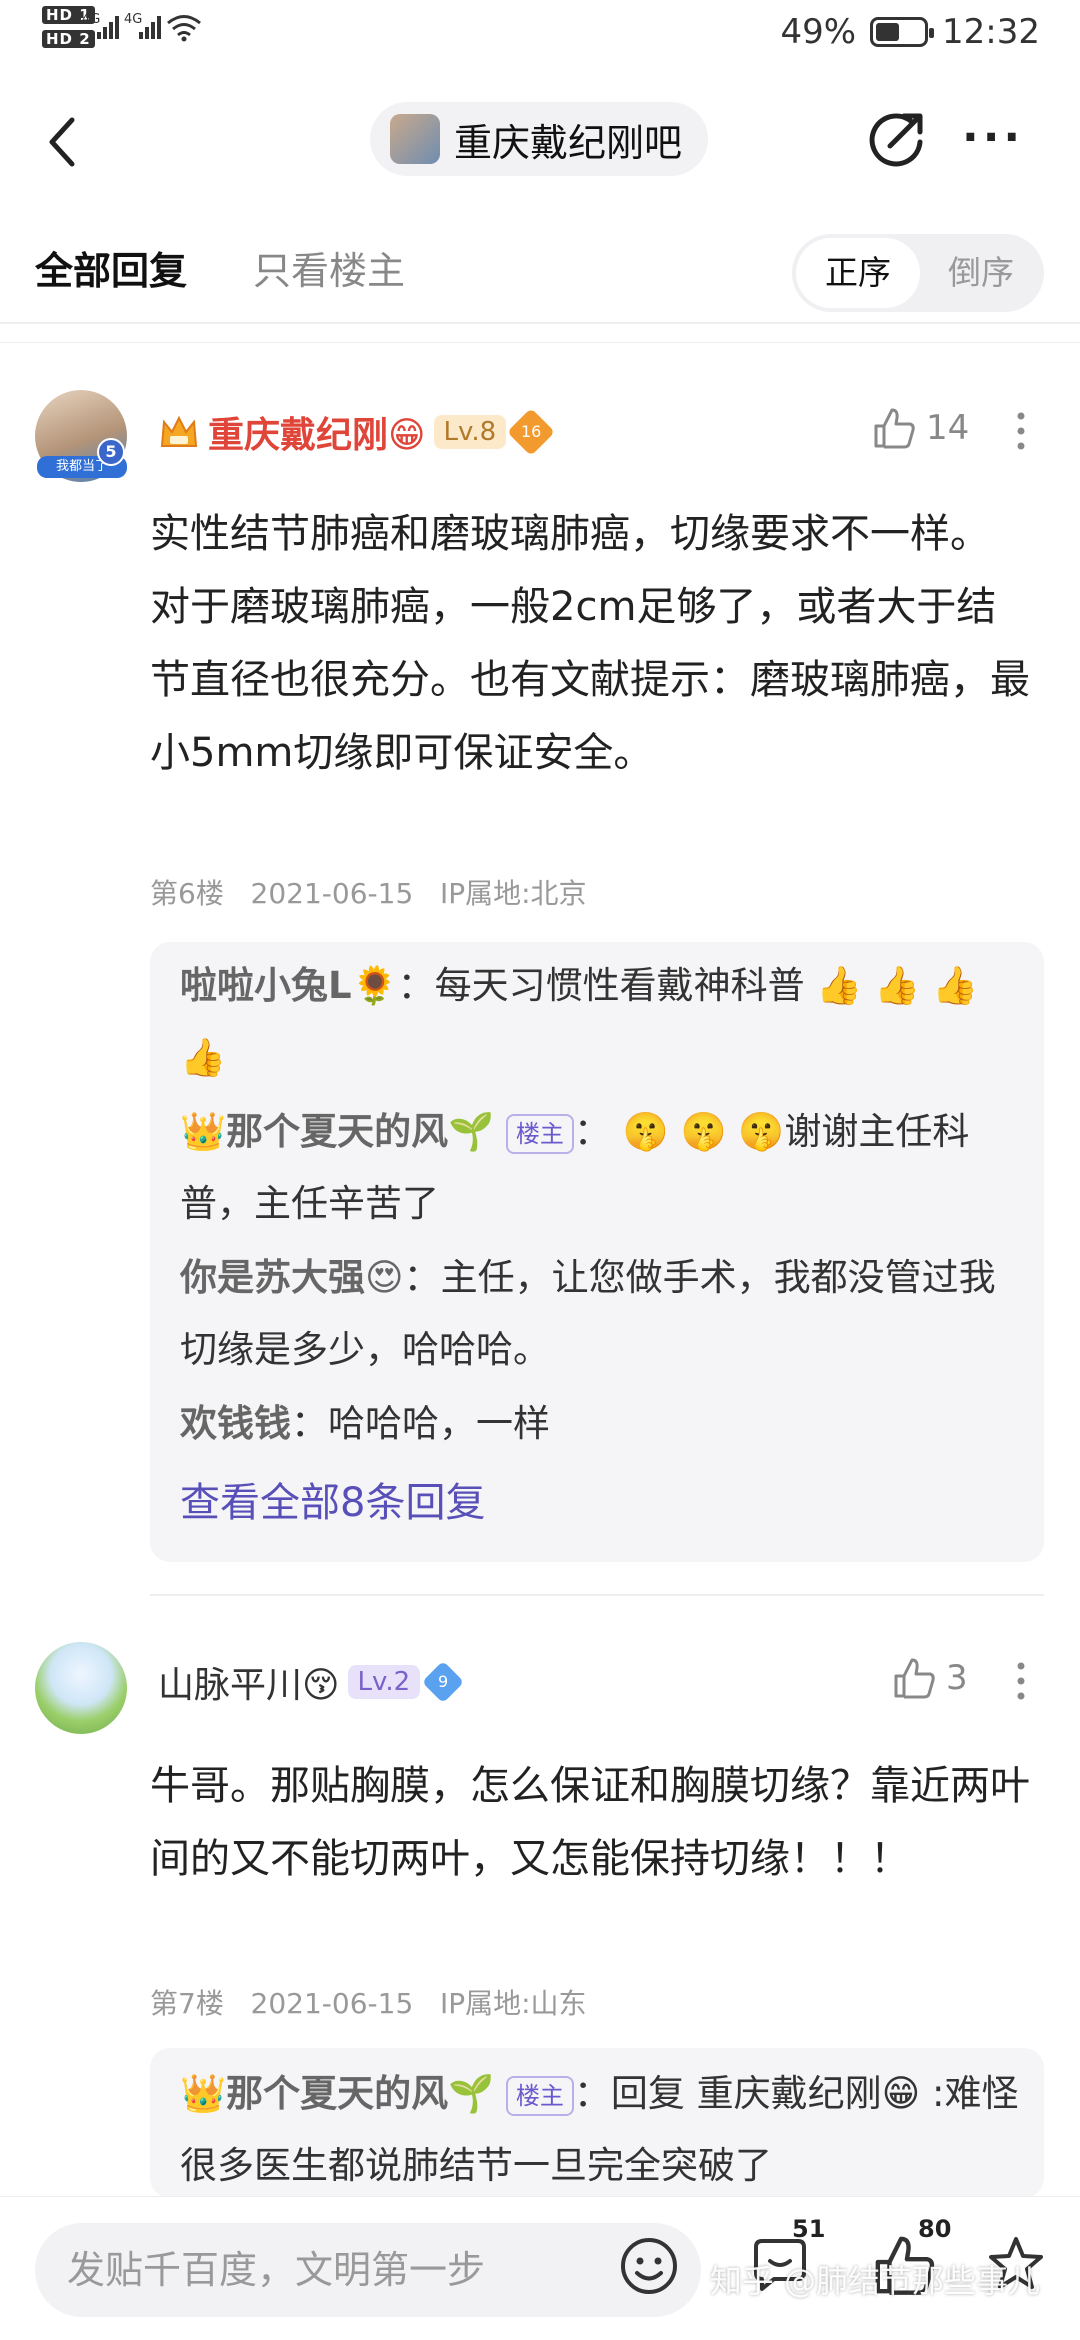 The width and height of the screenshot is (1080, 2340). I want to click on emoji-button, so click(649, 2266).